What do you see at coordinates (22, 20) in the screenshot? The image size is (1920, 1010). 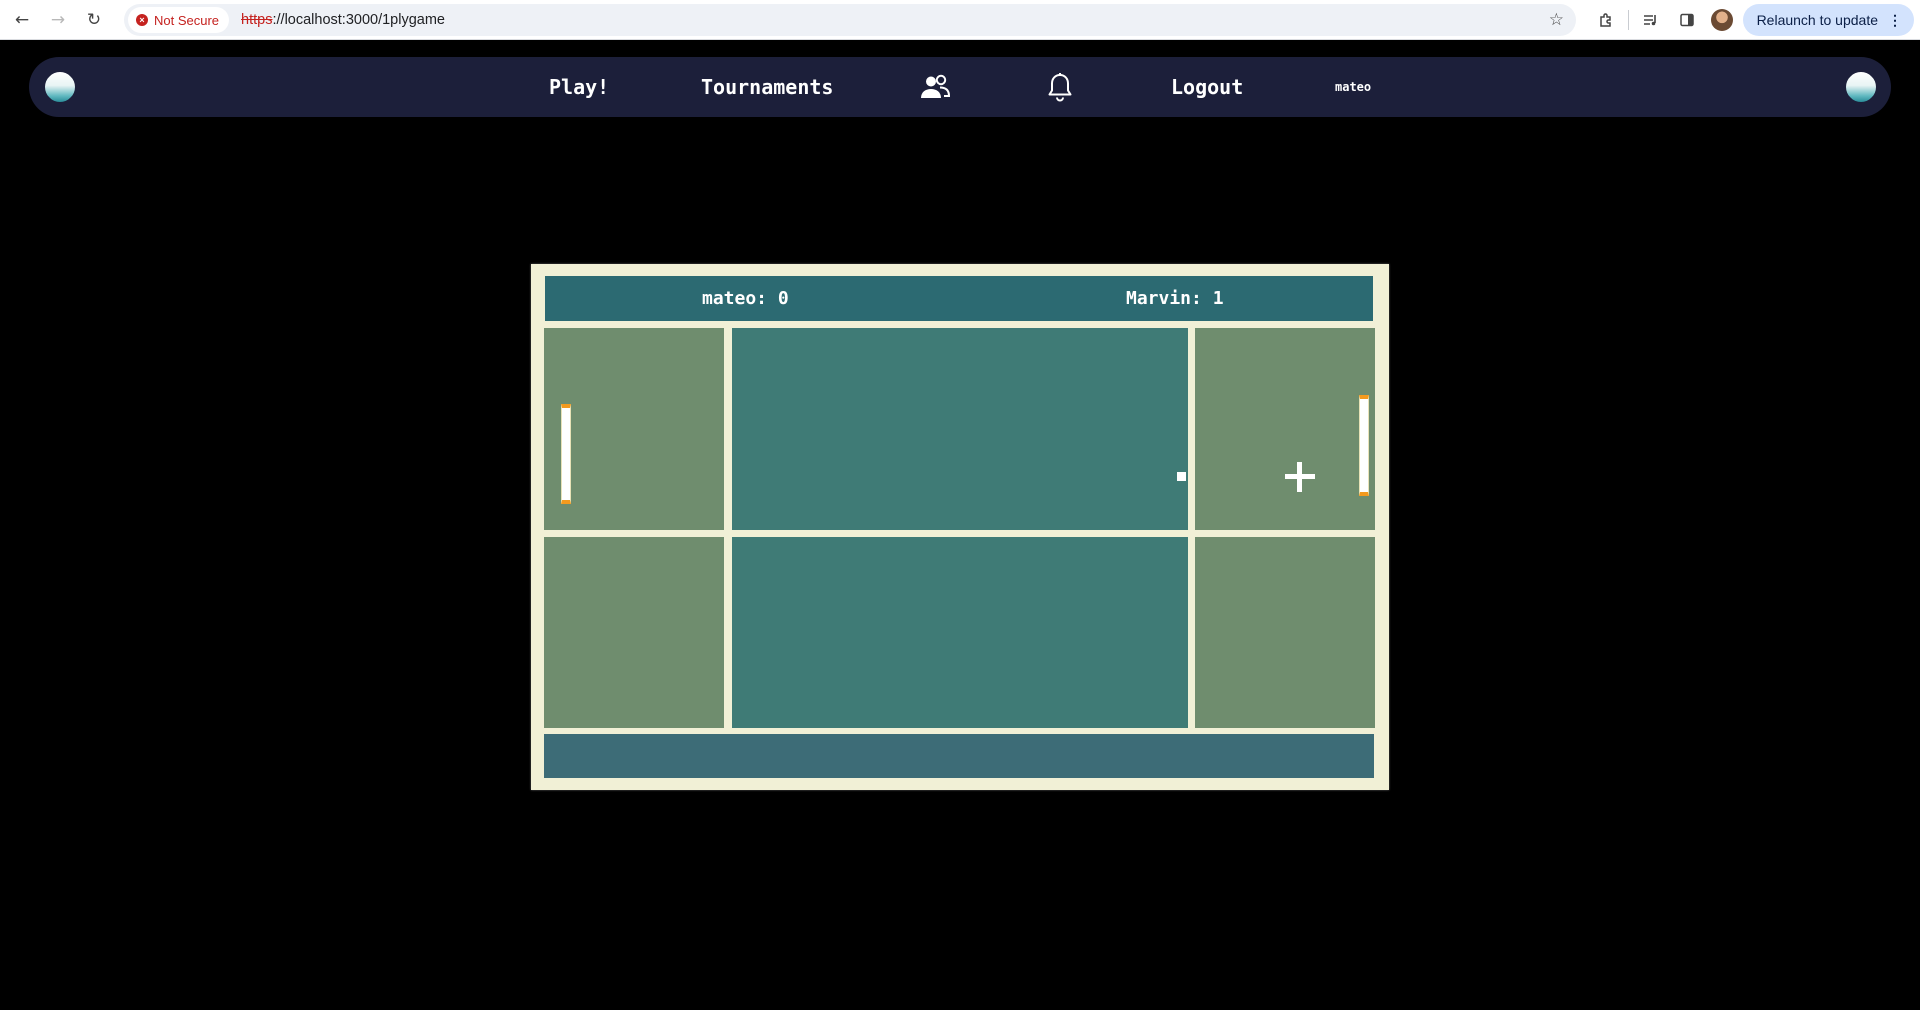 I see `back-arrow-icon: ←` at bounding box center [22, 20].